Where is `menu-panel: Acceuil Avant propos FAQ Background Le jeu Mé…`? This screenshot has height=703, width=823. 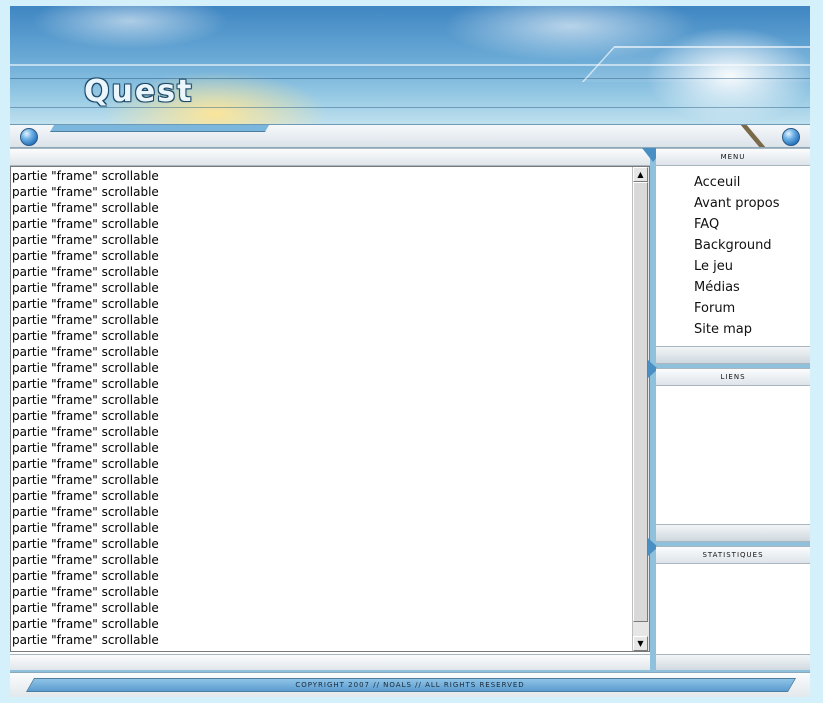 menu-panel: Acceuil Avant propos FAQ Background Le jeu Mé… is located at coordinates (733, 256).